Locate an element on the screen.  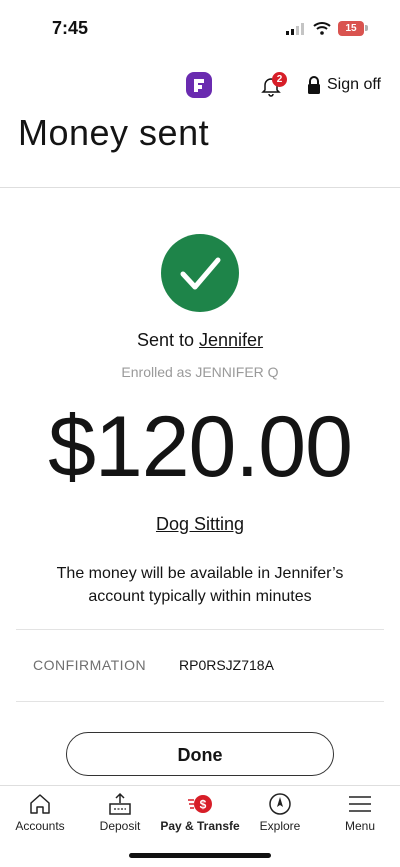
sign-off-link: Sign off is located at coordinates (354, 85).